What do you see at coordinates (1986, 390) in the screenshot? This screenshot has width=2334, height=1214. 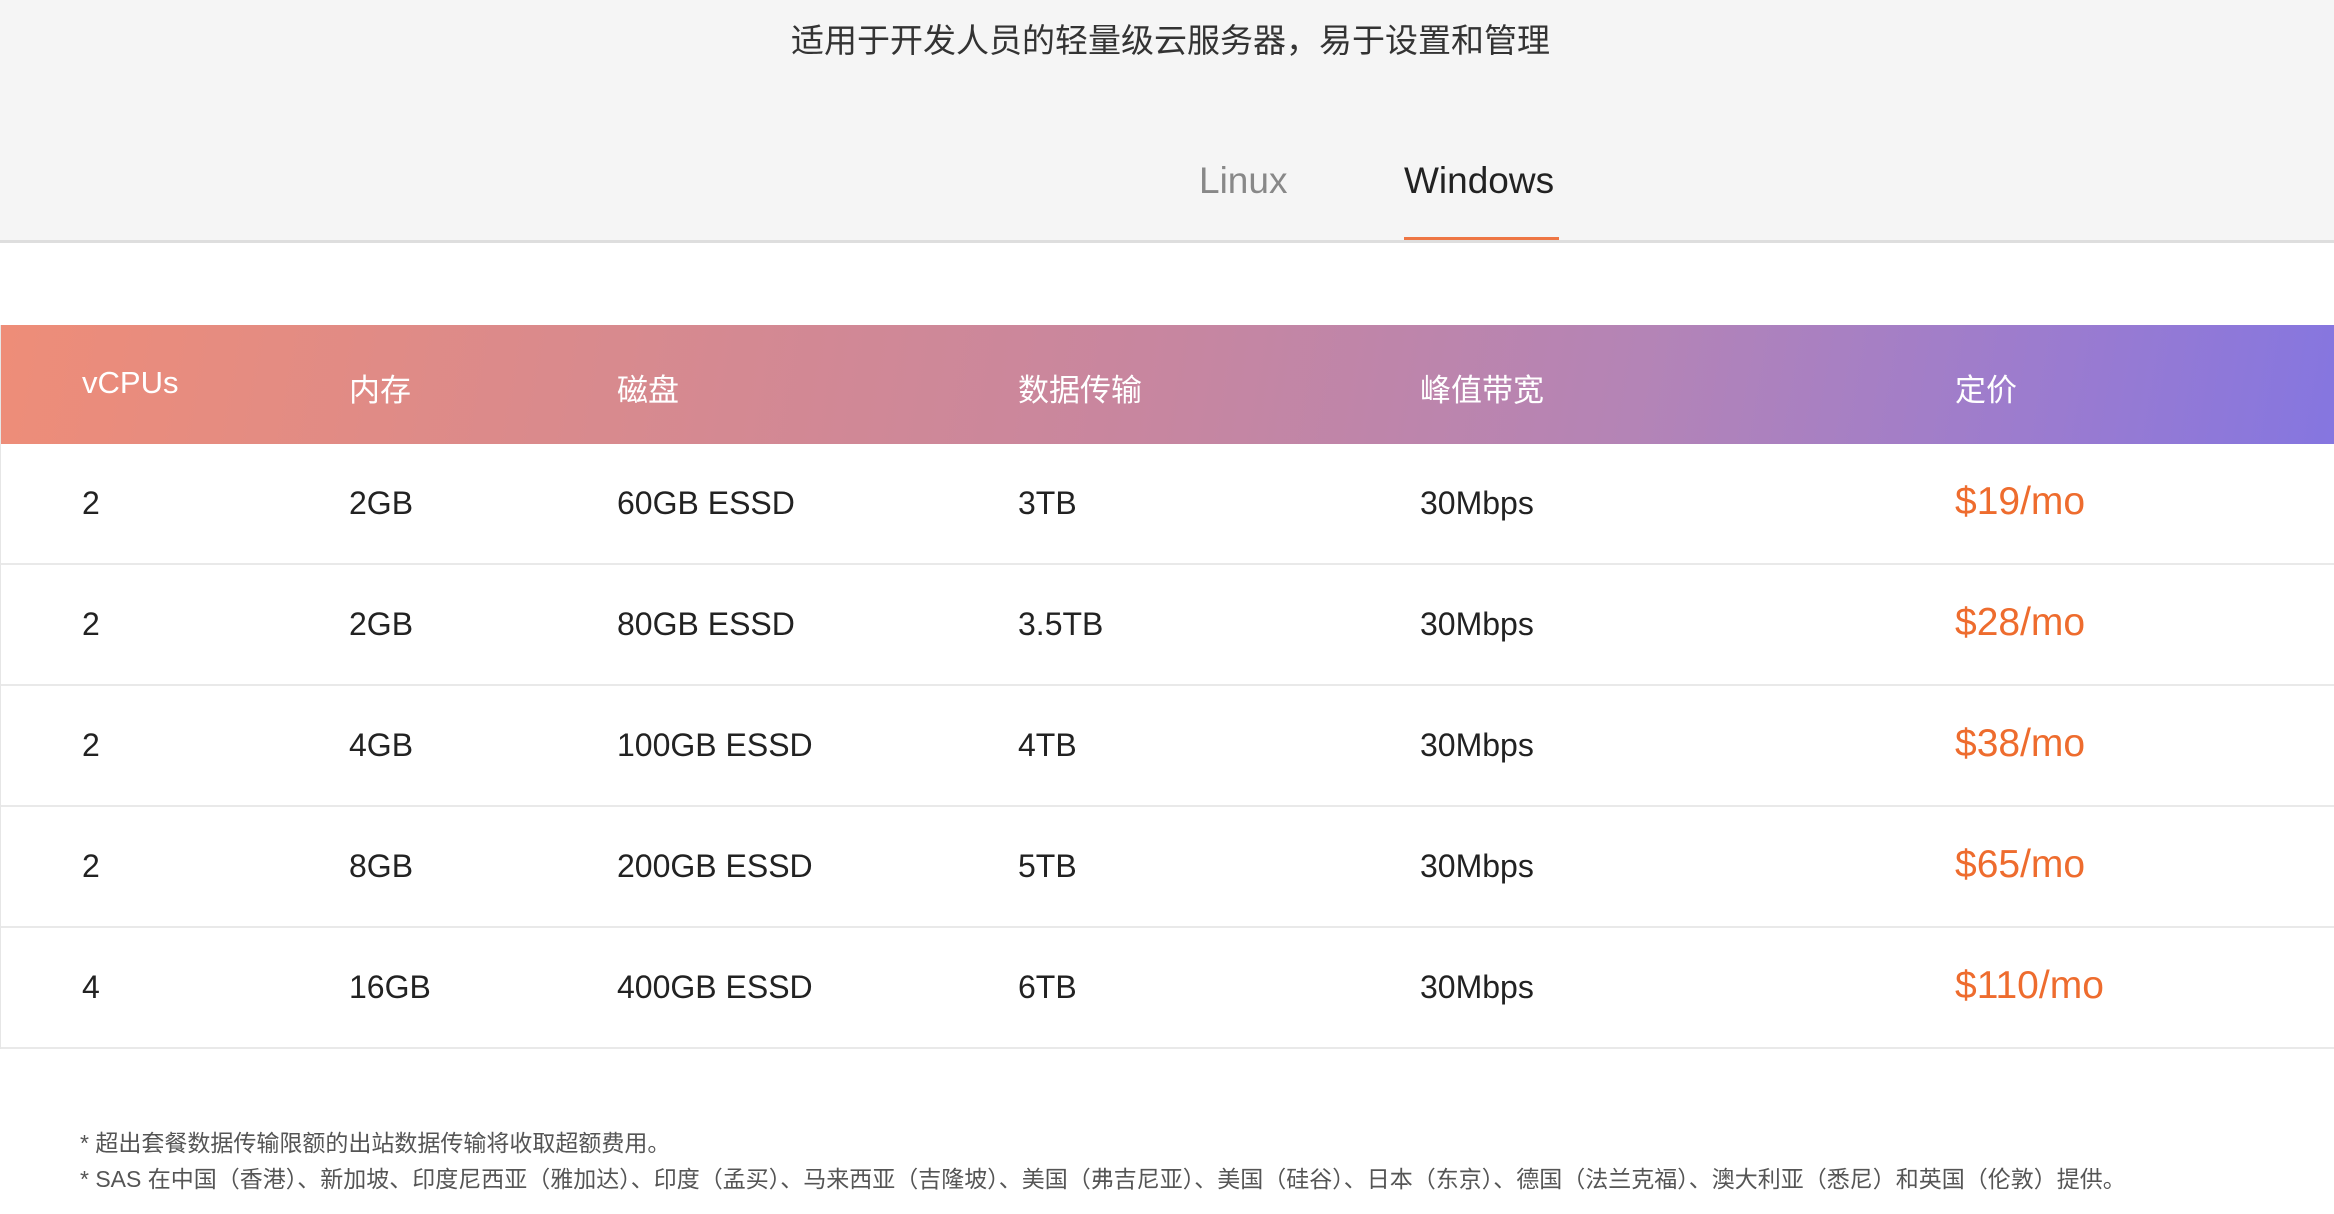 I see `column-header-price: 定价` at bounding box center [1986, 390].